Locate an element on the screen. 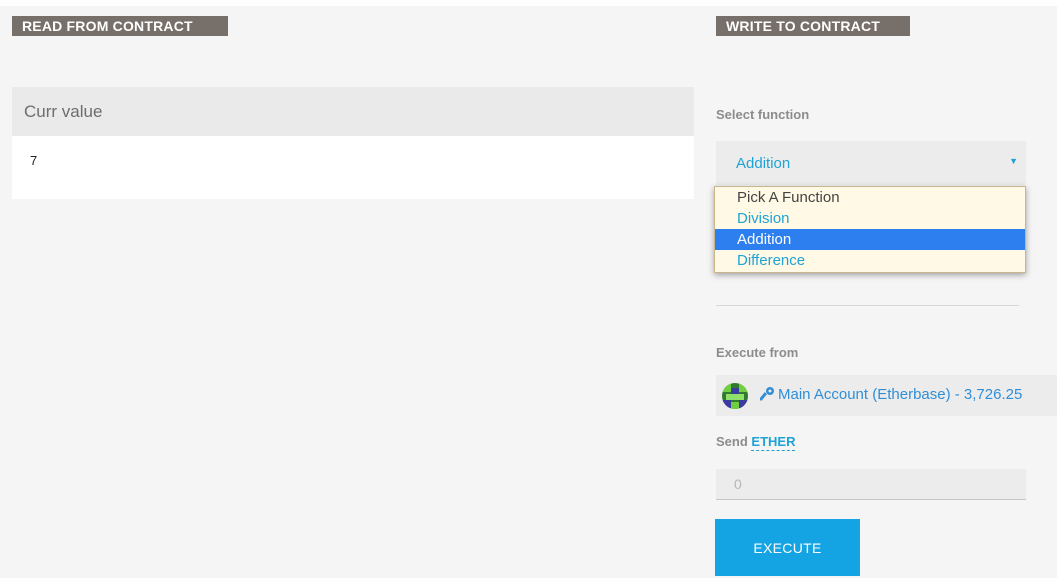 Image resolution: width=1057 pixels, height=578 pixels. curr-value-display: 7 is located at coordinates (34, 160).